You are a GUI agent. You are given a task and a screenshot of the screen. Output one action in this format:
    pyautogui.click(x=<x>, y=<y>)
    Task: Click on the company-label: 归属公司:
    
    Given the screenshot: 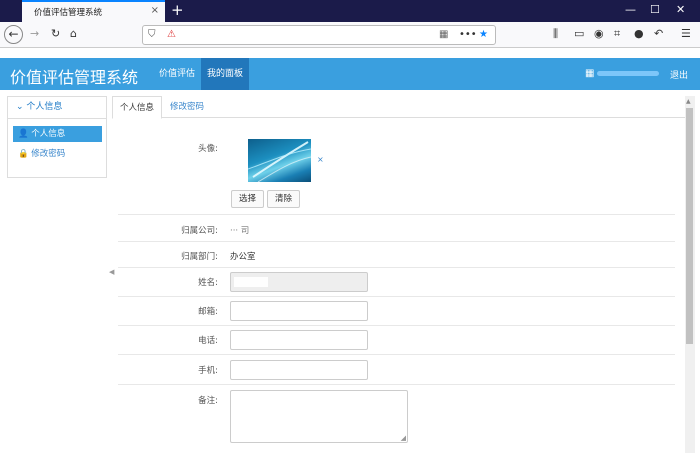 What is the action you would take?
    pyautogui.click(x=199, y=231)
    